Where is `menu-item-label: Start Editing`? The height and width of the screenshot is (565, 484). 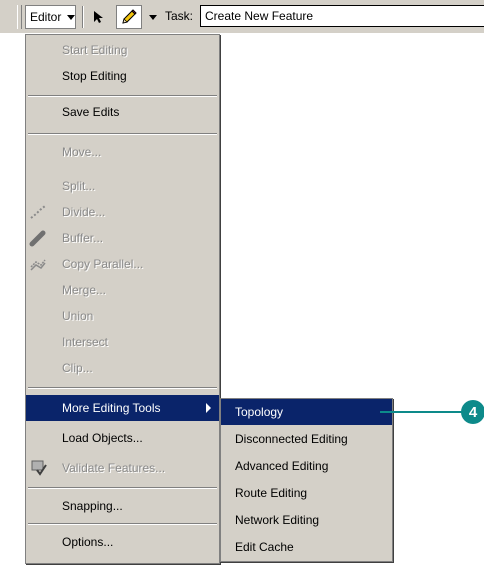
menu-item-label: Start Editing is located at coordinates (95, 50).